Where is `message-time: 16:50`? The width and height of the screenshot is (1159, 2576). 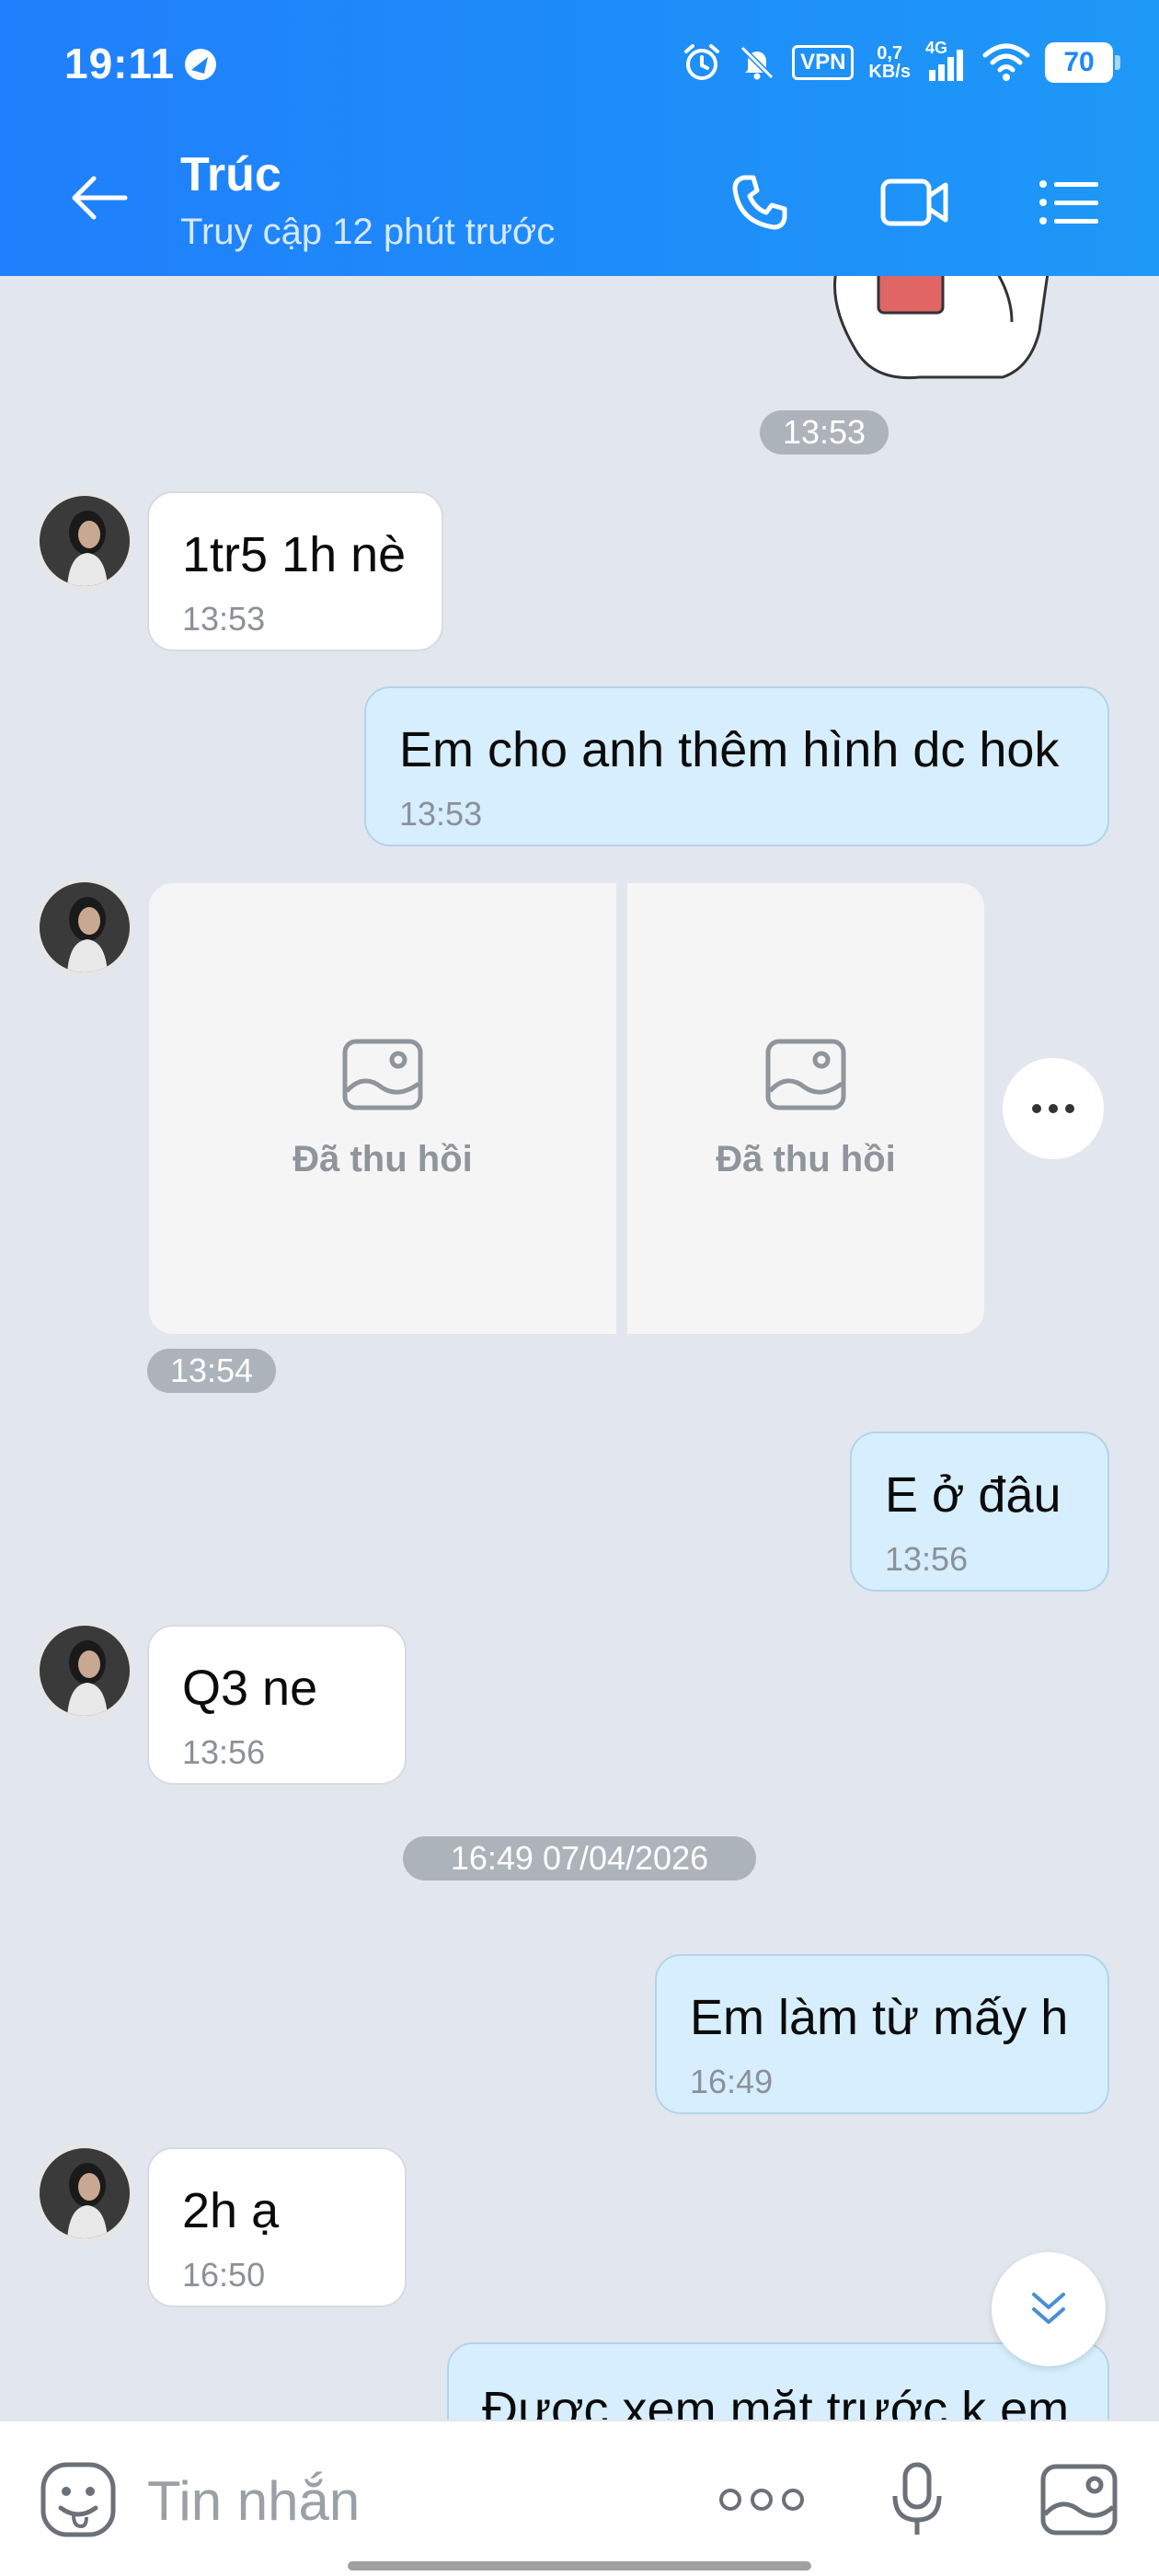 message-time: 16:50 is located at coordinates (224, 2275).